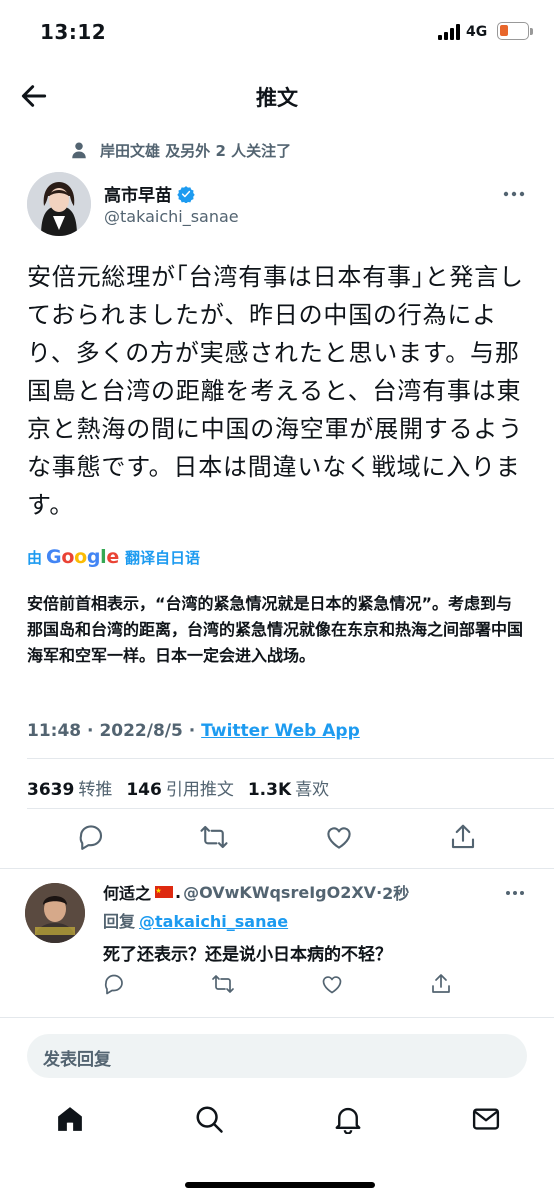 The image size is (554, 1200). What do you see at coordinates (269, 790) in the screenshot?
I see `like-count: 1.3K` at bounding box center [269, 790].